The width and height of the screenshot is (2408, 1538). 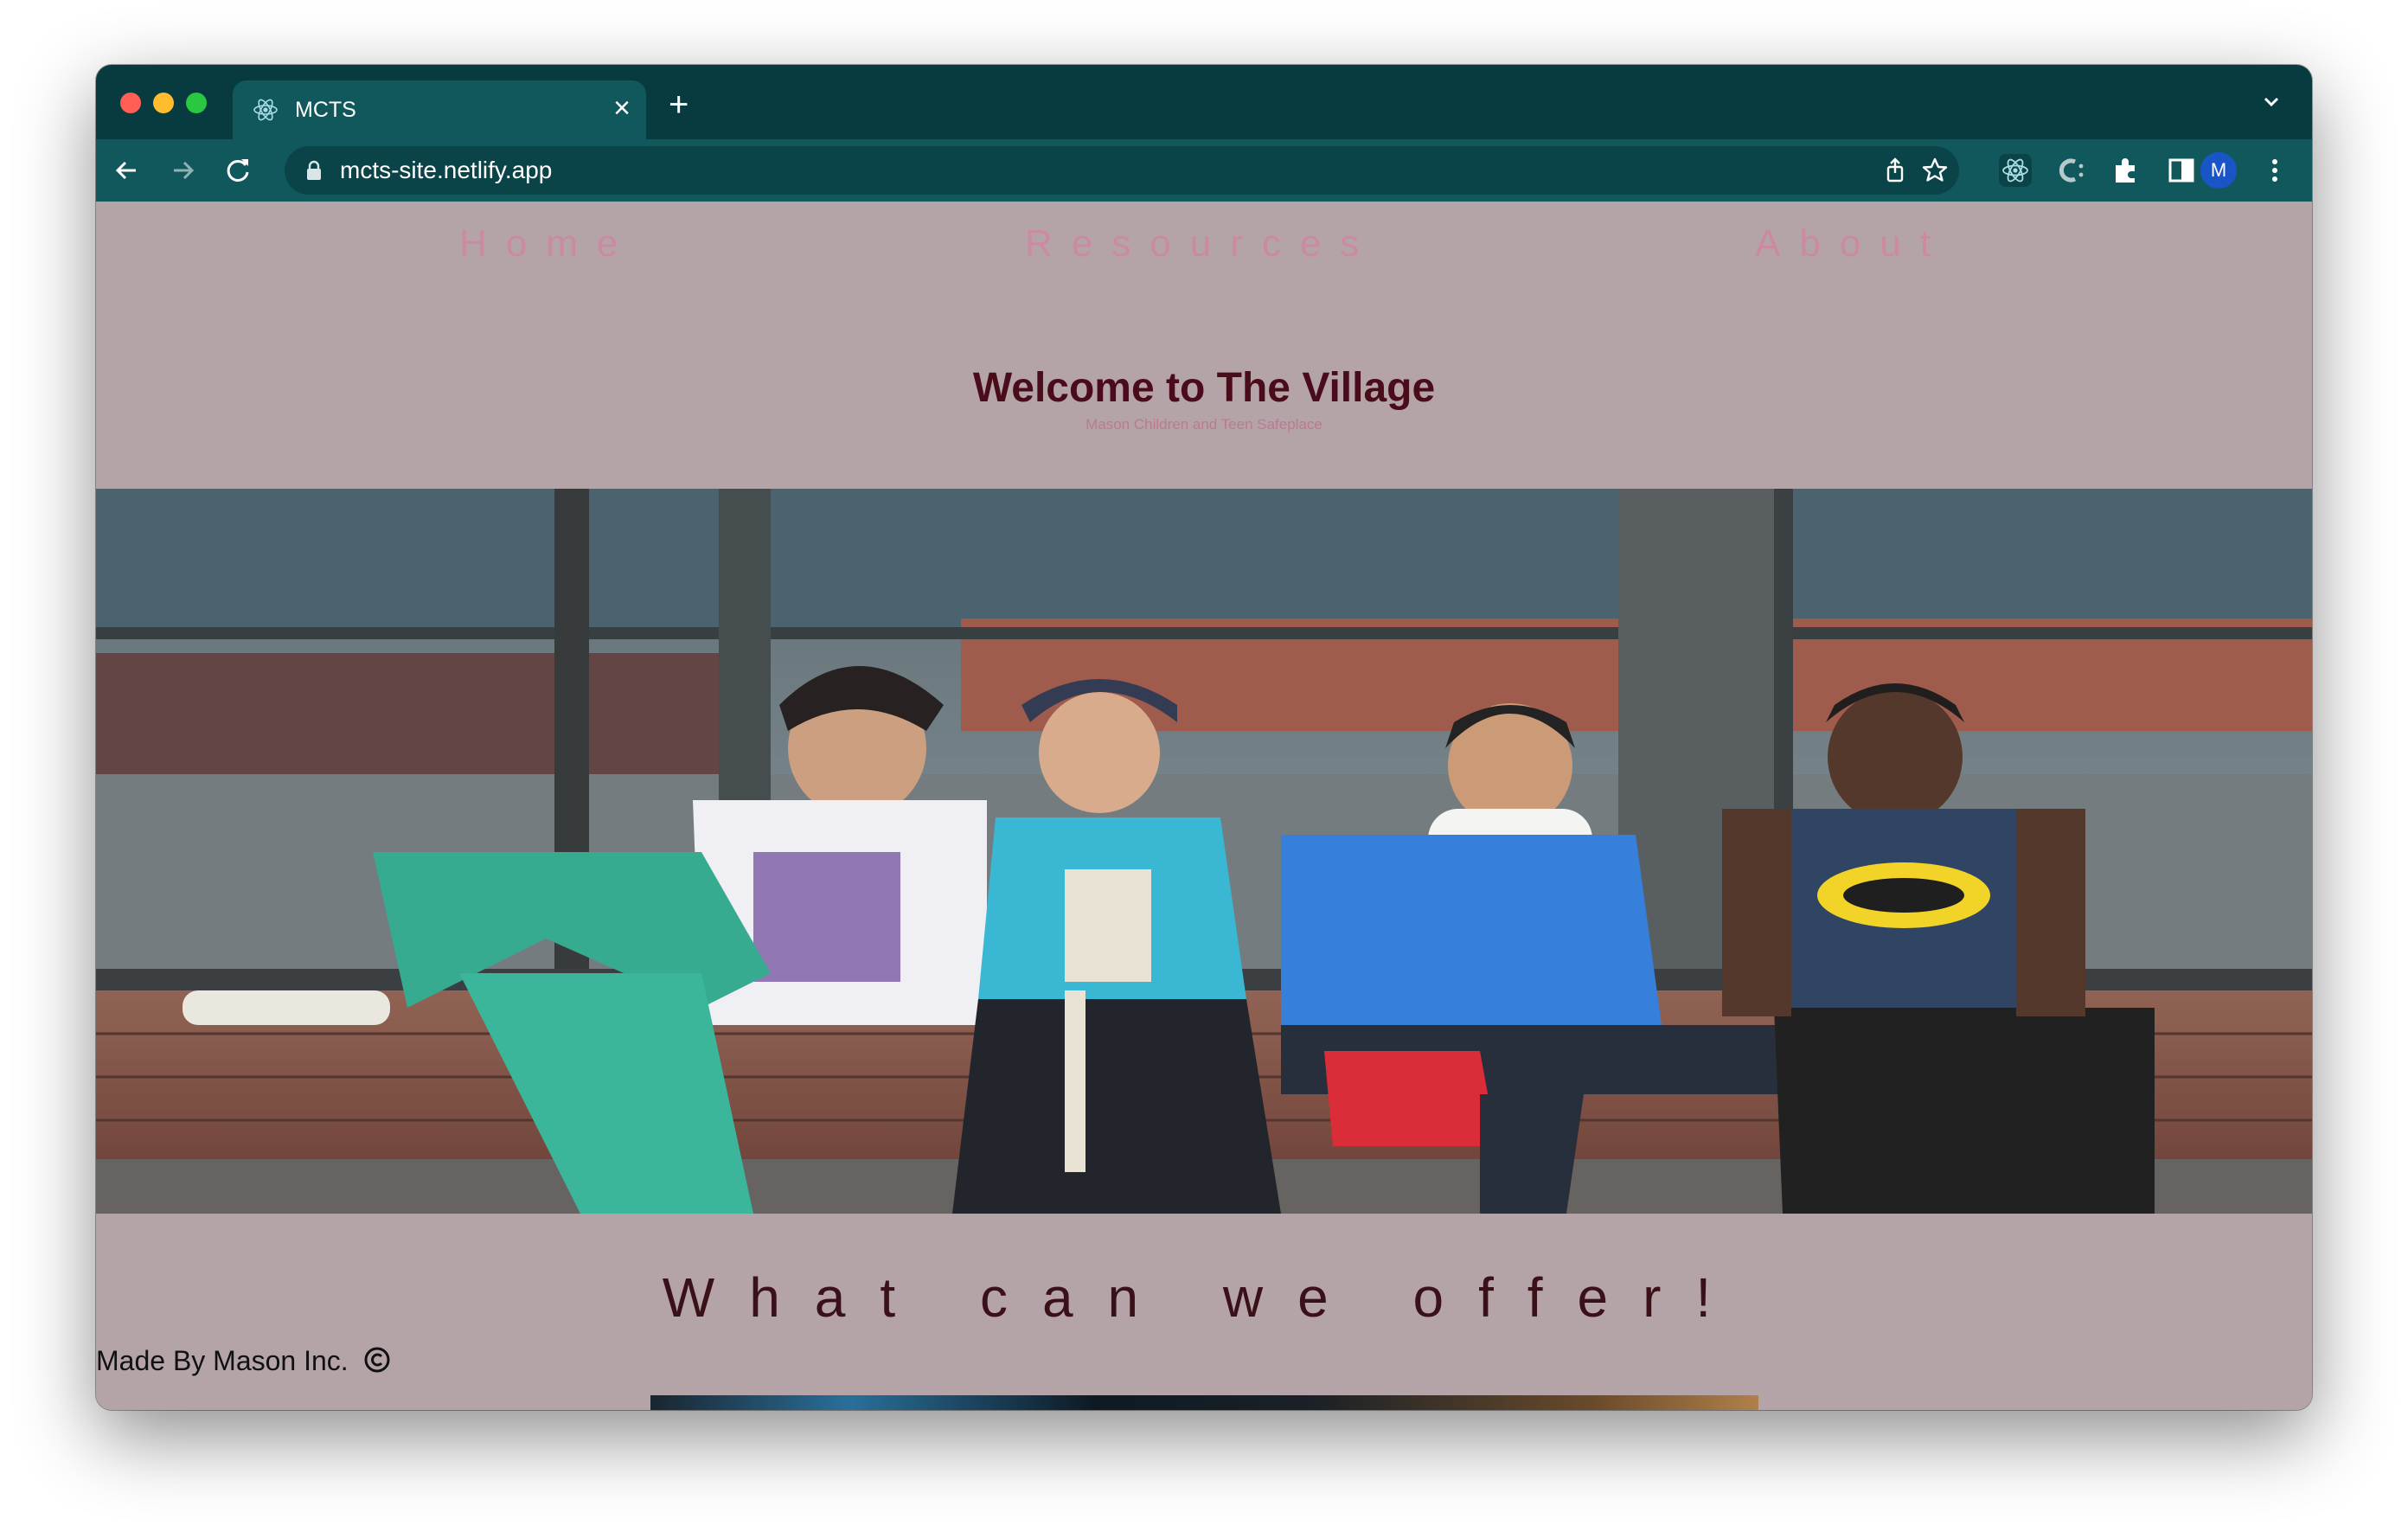 I want to click on address-bar: mcts-site.netlify.app, so click(x=1122, y=170).